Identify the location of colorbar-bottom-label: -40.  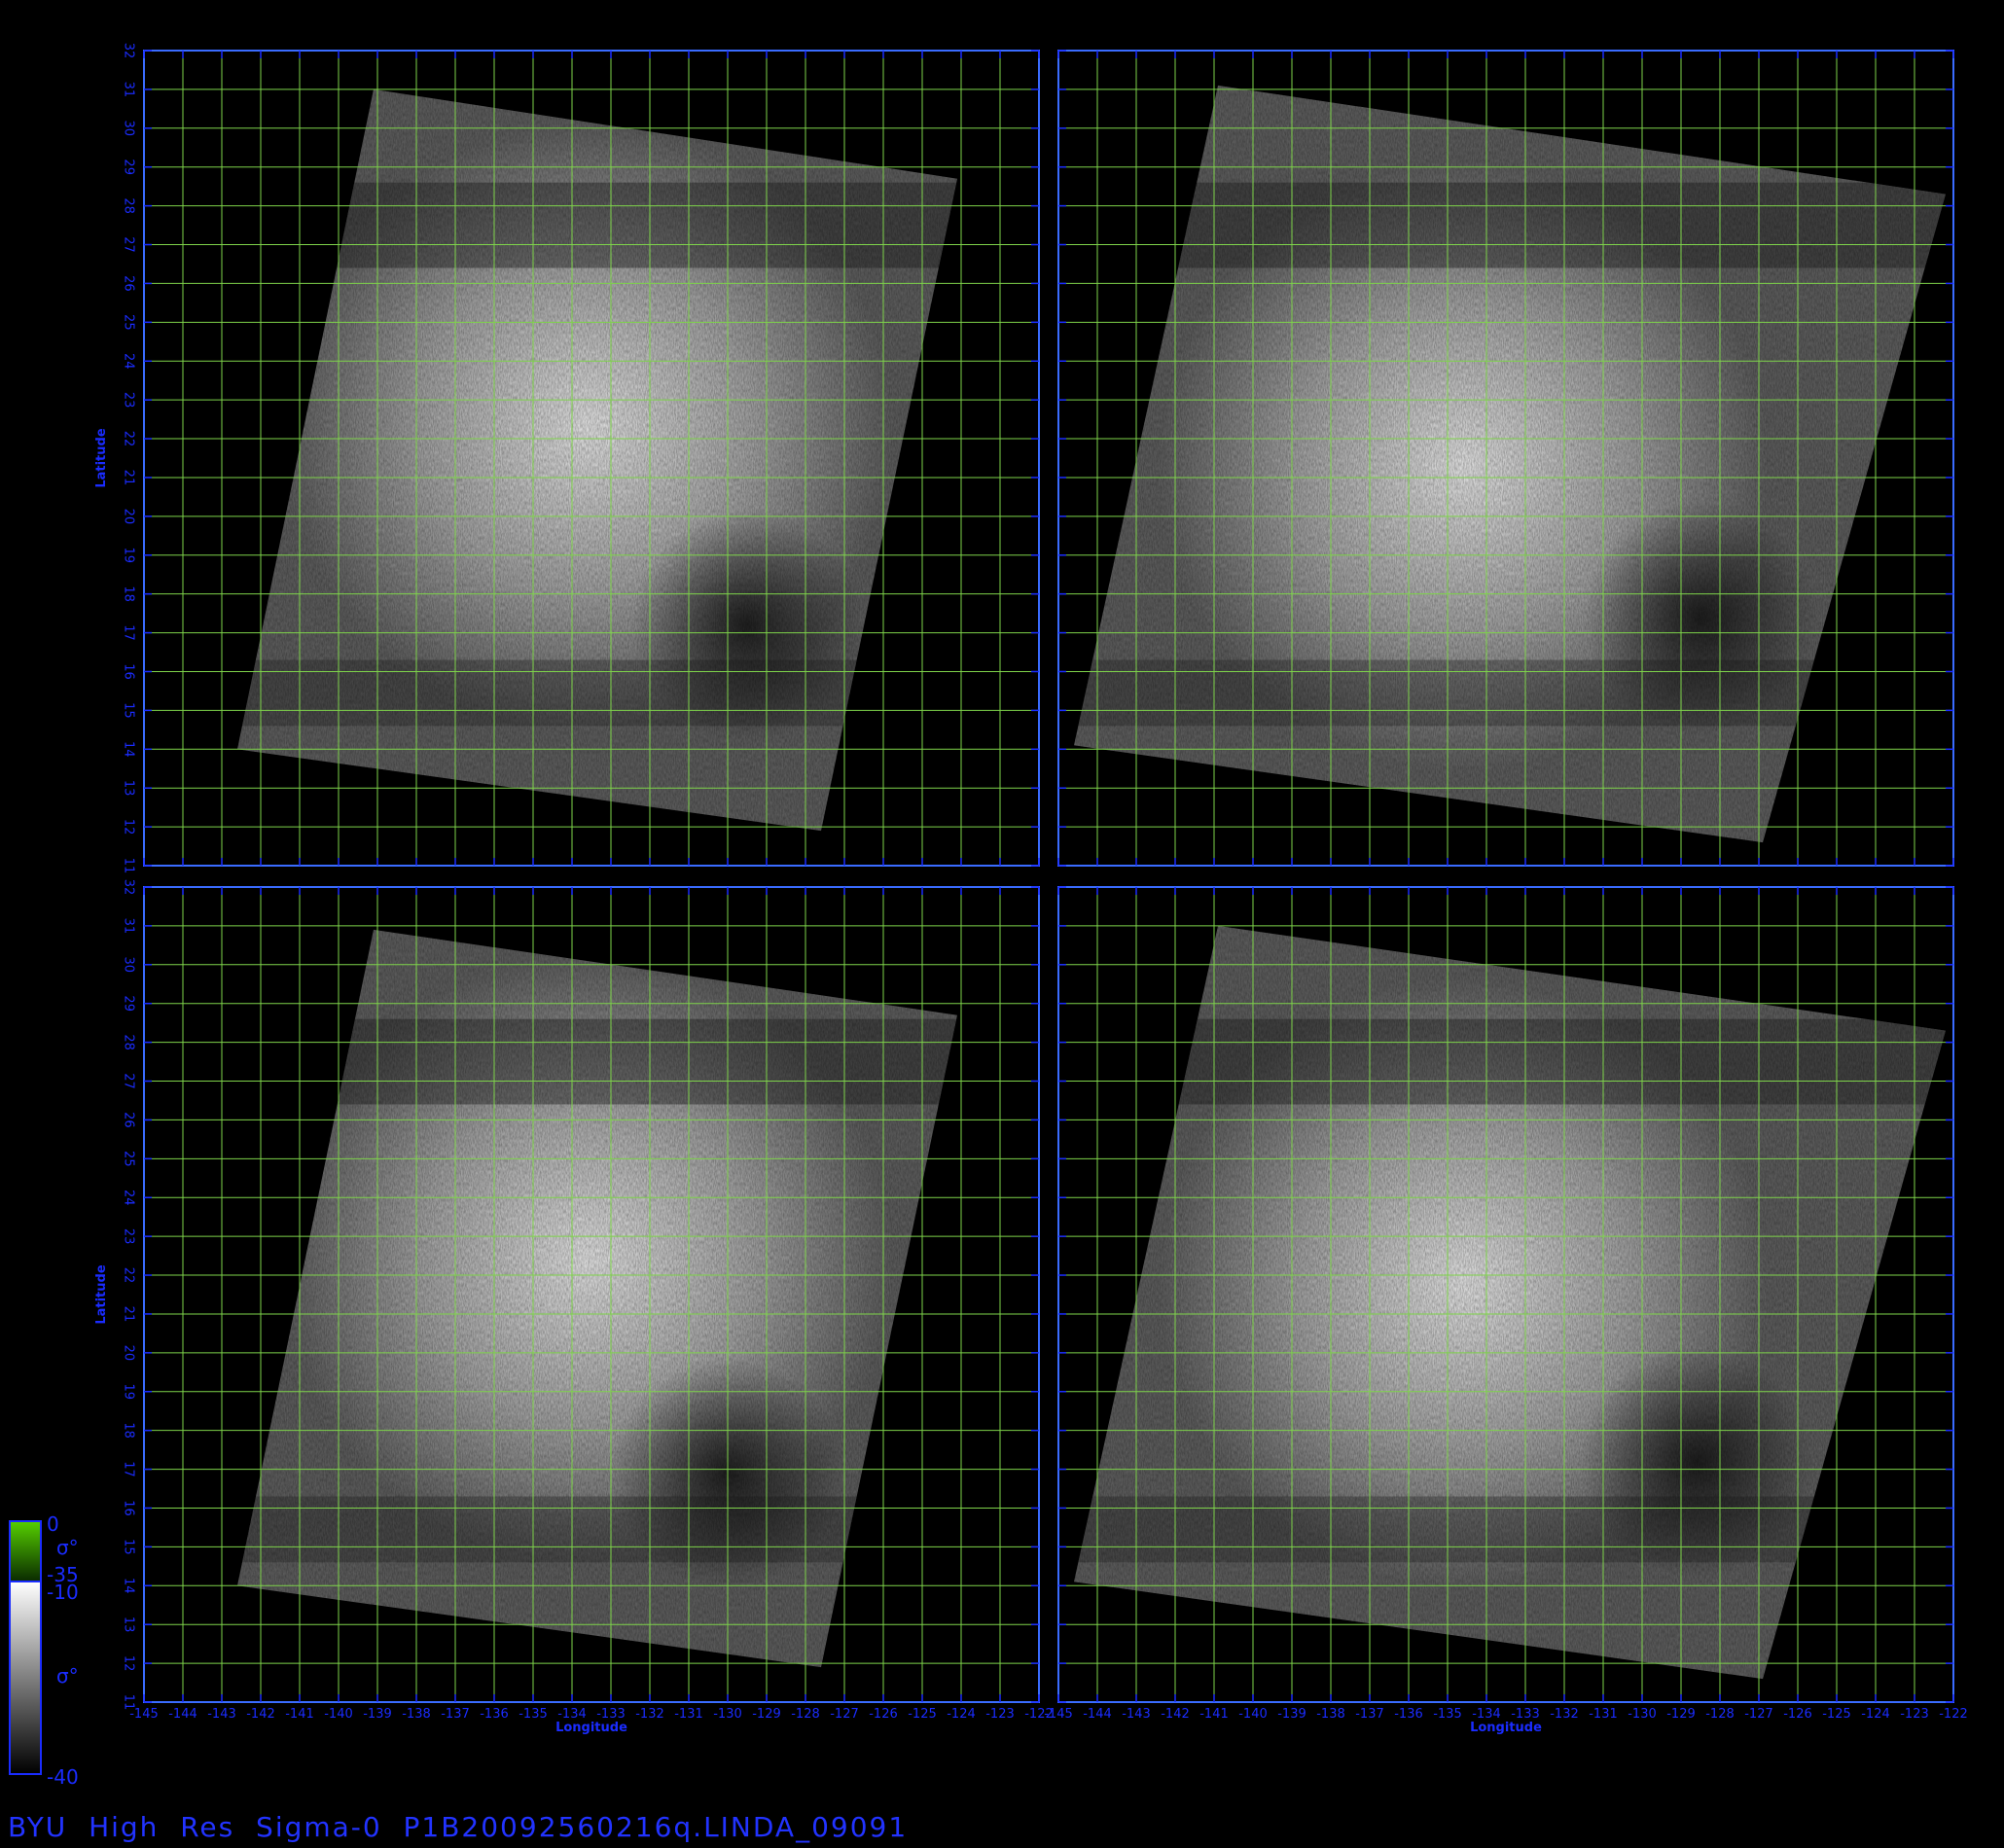
(63, 1777).